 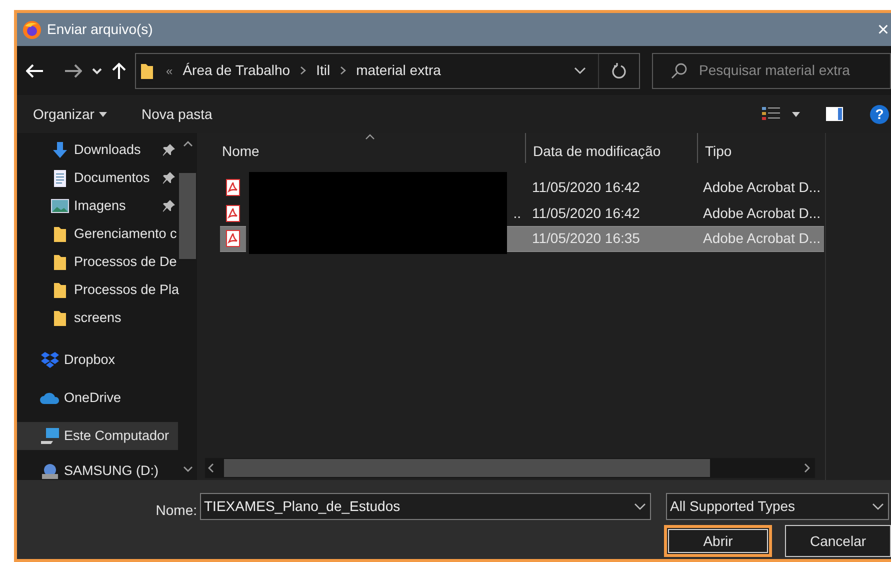 I want to click on scroll-down-icon, so click(x=188, y=469).